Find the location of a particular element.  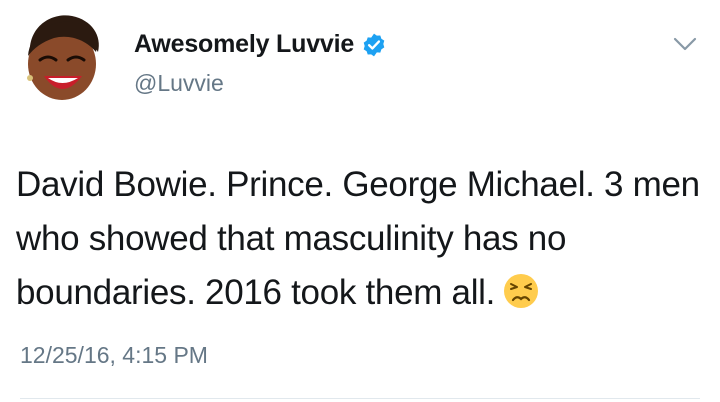

timestamp: 12/25/16, 4:15 PM is located at coordinates (114, 355).